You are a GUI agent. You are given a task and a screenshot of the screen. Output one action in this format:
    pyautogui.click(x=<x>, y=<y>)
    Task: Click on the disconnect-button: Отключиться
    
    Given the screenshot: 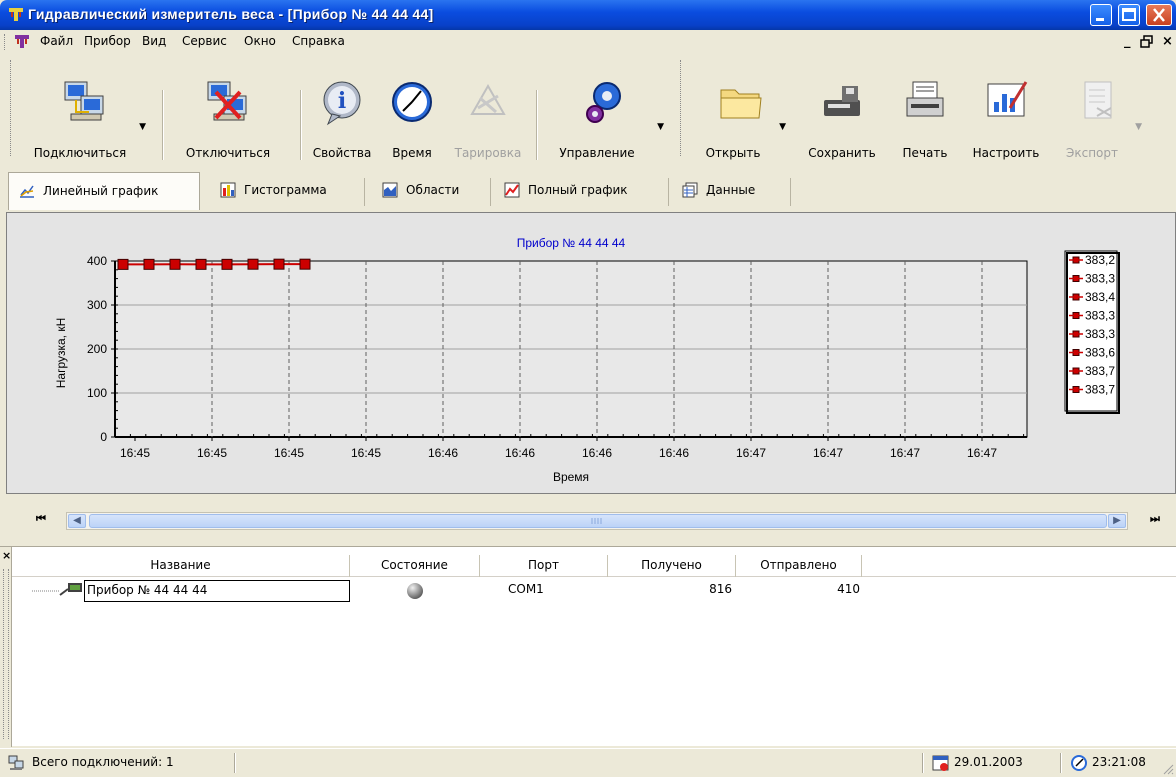 What is the action you would take?
    pyautogui.click(x=228, y=110)
    